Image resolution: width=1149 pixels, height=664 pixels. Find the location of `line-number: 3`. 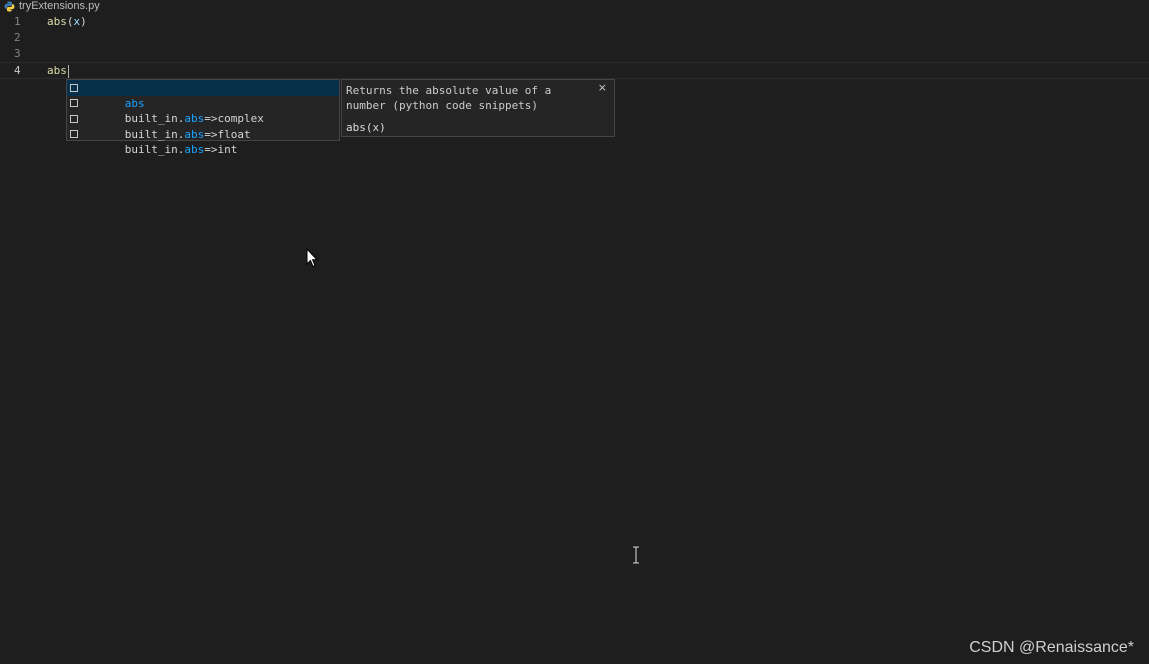

line-number: 3 is located at coordinates (17, 53).